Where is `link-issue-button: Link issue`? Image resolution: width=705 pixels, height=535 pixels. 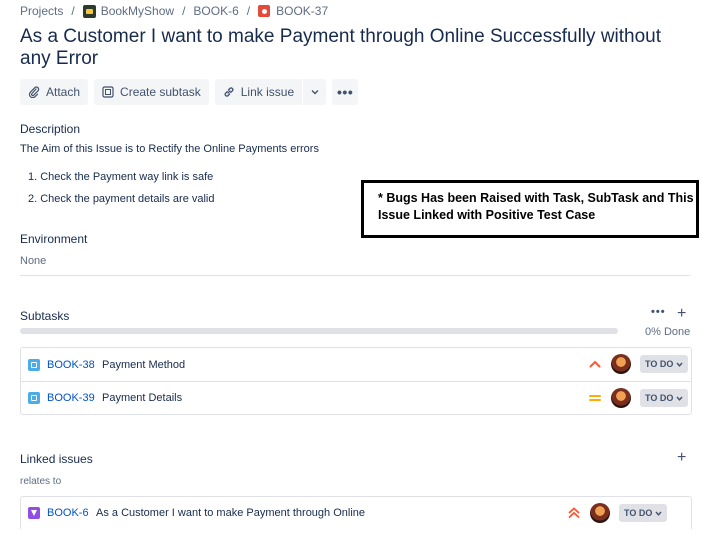 link-issue-button: Link issue is located at coordinates (258, 92).